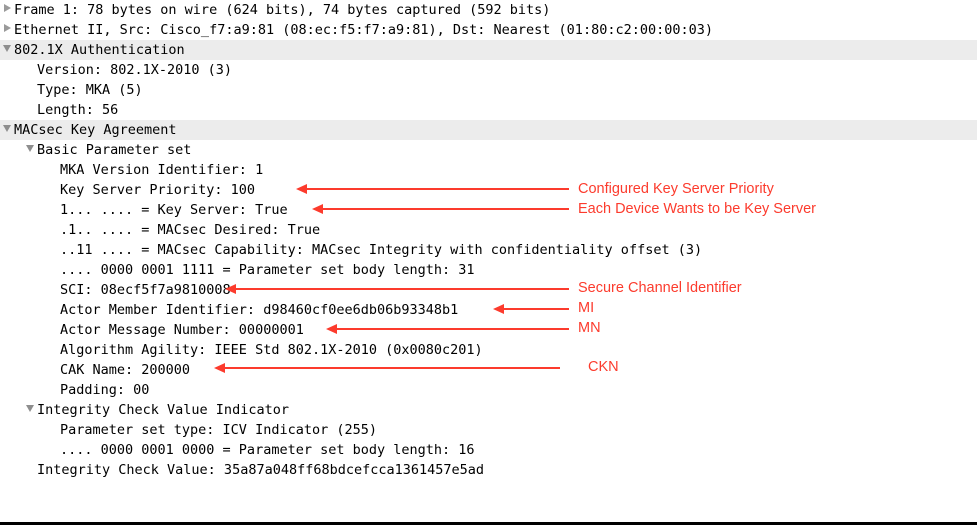  What do you see at coordinates (488, 290) in the screenshot?
I see `tree-row-sci: SCI: 08ecf5f7a9810008` at bounding box center [488, 290].